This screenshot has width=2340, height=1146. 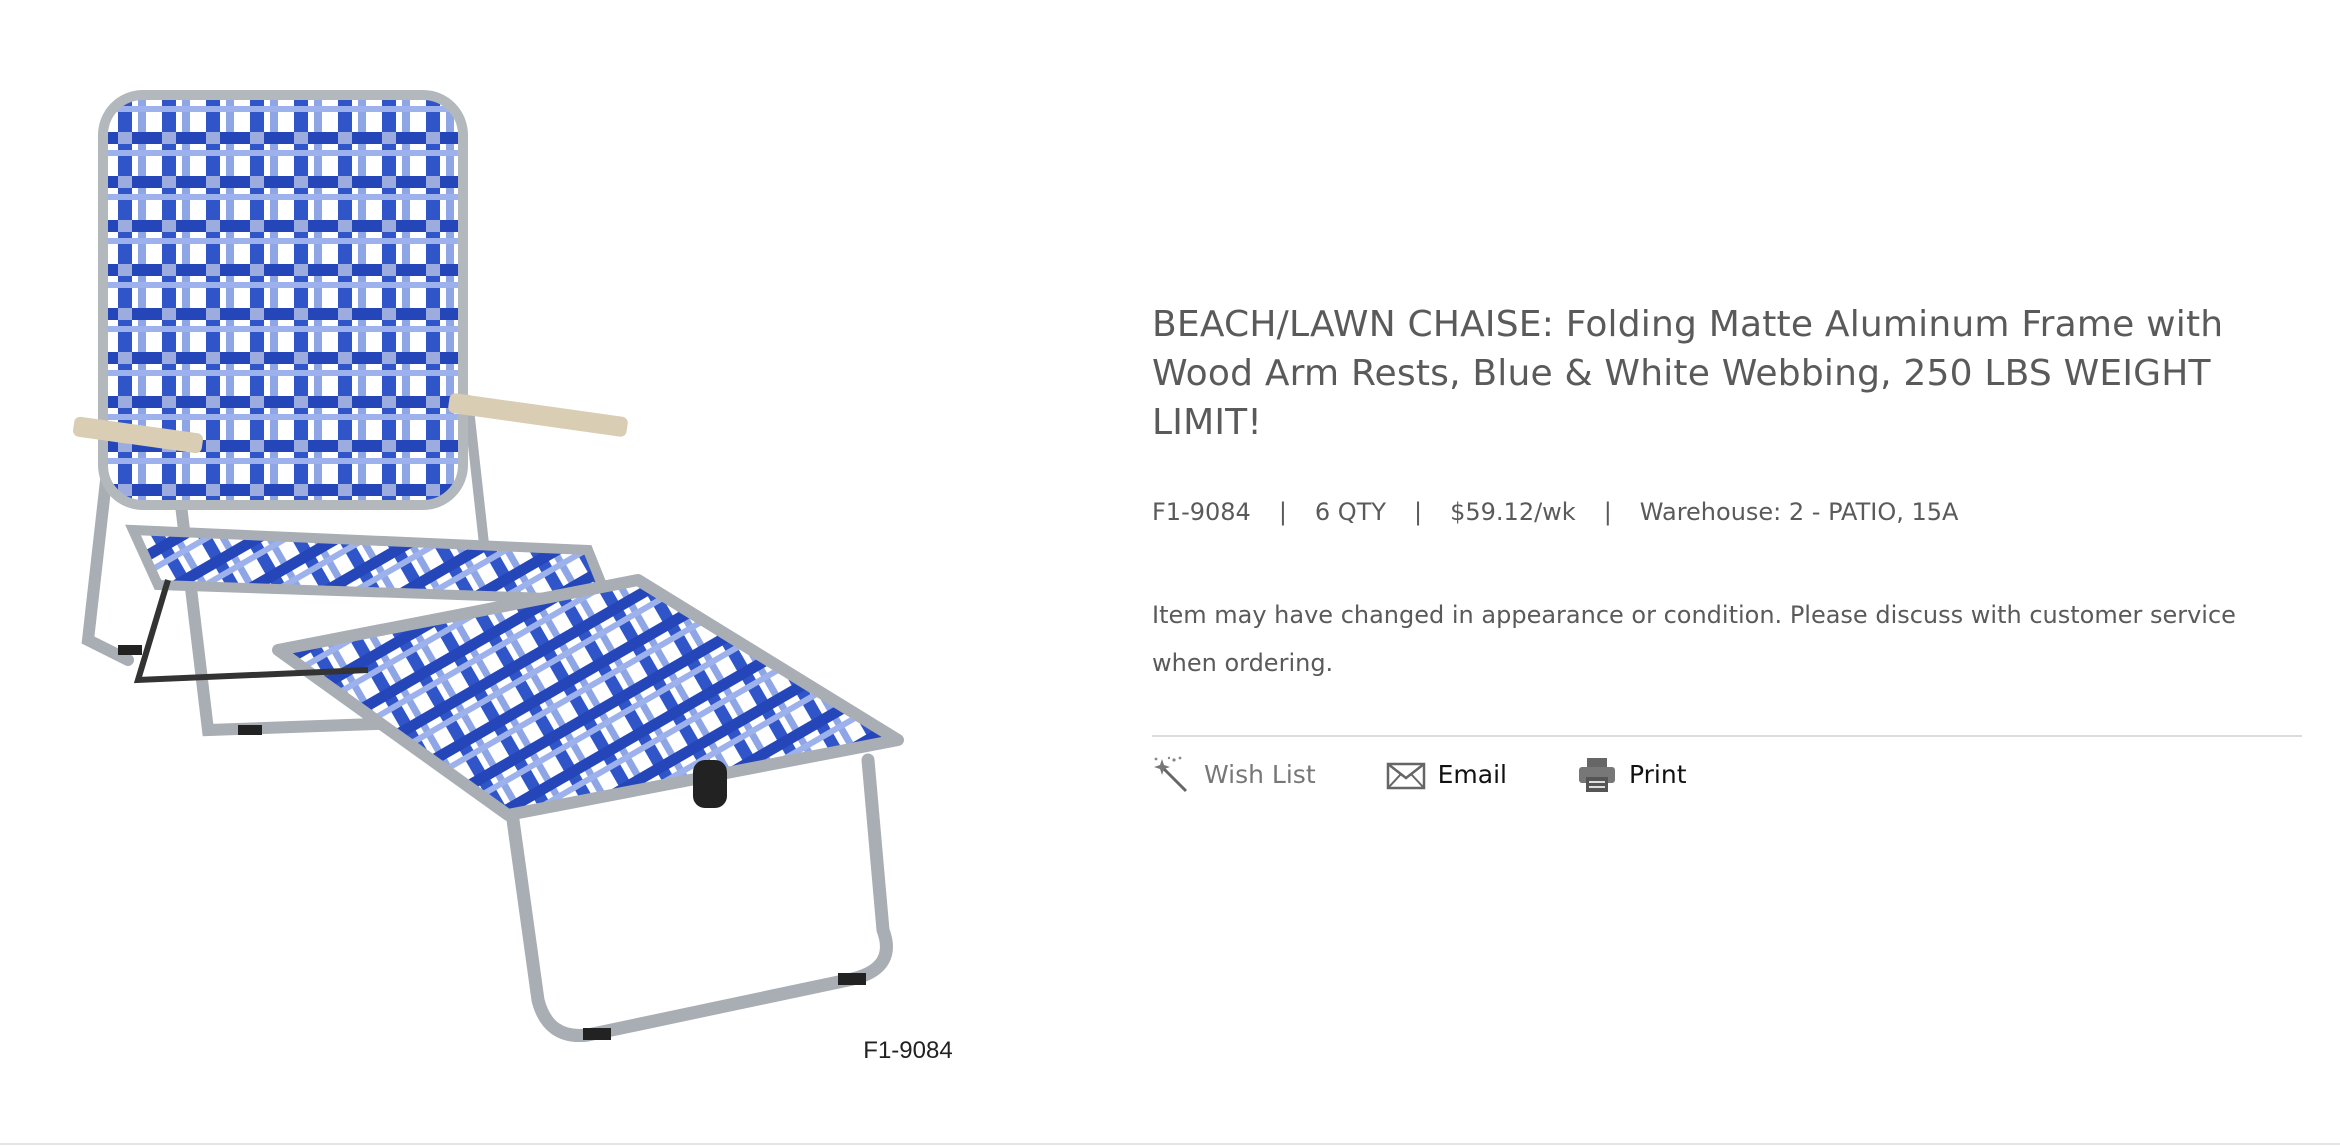 What do you see at coordinates (1170, 1144) in the screenshot?
I see `footer-divider` at bounding box center [1170, 1144].